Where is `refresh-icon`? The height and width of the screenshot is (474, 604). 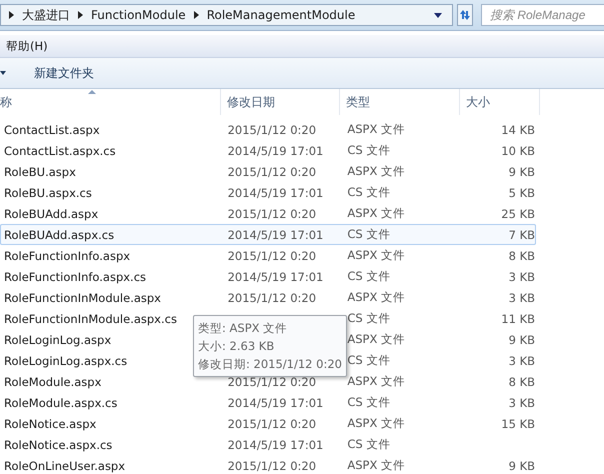
refresh-icon is located at coordinates (465, 15).